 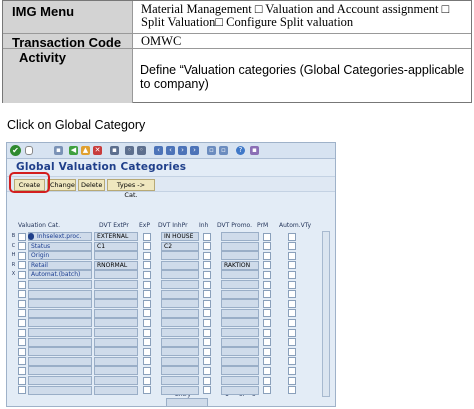 I want to click on types-to-cat-button: Types -> Cat., so click(x=131, y=189).